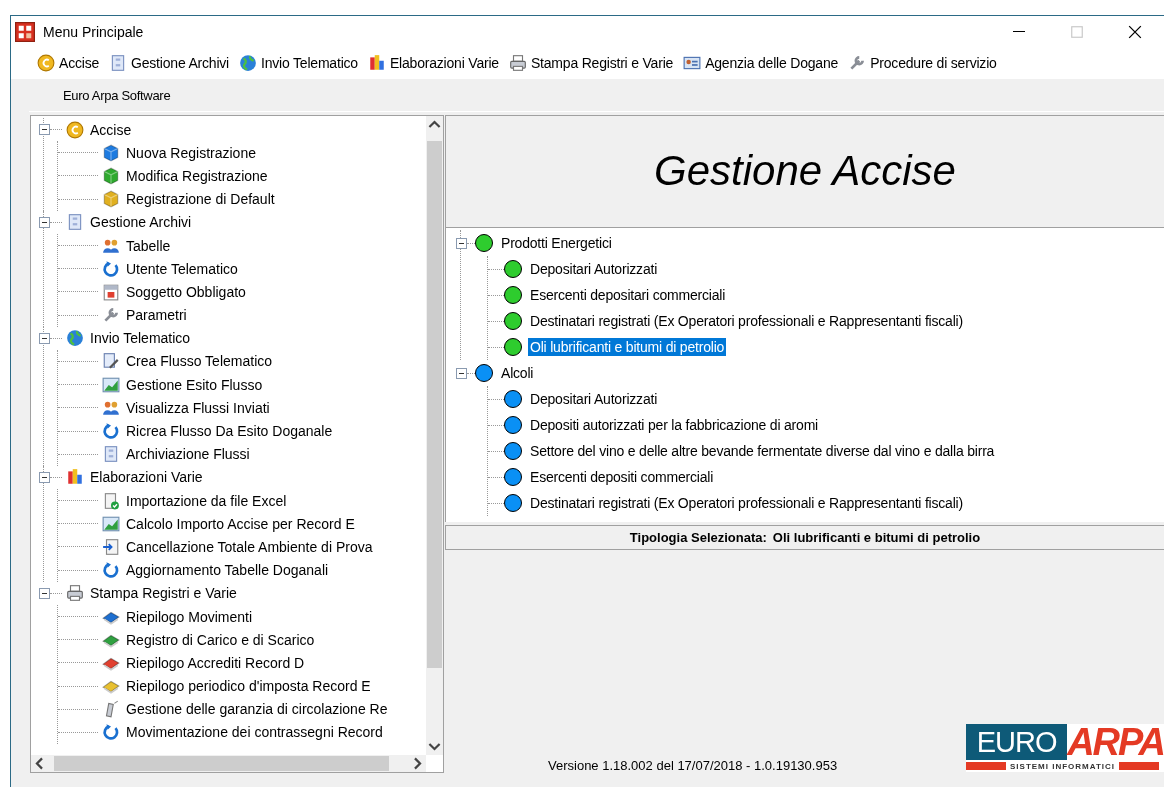 The width and height of the screenshot is (1164, 787). Describe the element at coordinates (111, 361) in the screenshot. I see `document-pen-icon` at that location.